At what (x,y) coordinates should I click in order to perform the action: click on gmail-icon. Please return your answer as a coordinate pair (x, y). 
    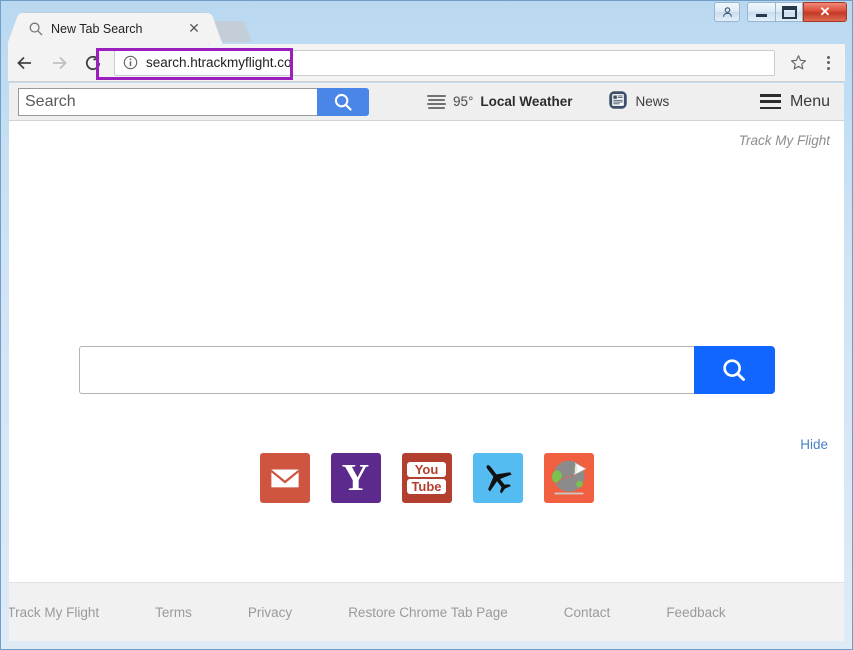
    Looking at the image, I should click on (284, 478).